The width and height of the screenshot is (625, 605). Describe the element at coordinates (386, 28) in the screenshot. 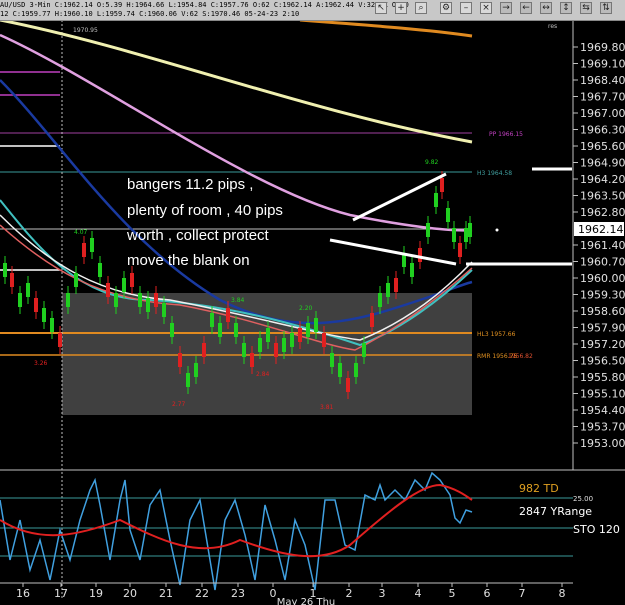

I see `ma-top-line` at that location.